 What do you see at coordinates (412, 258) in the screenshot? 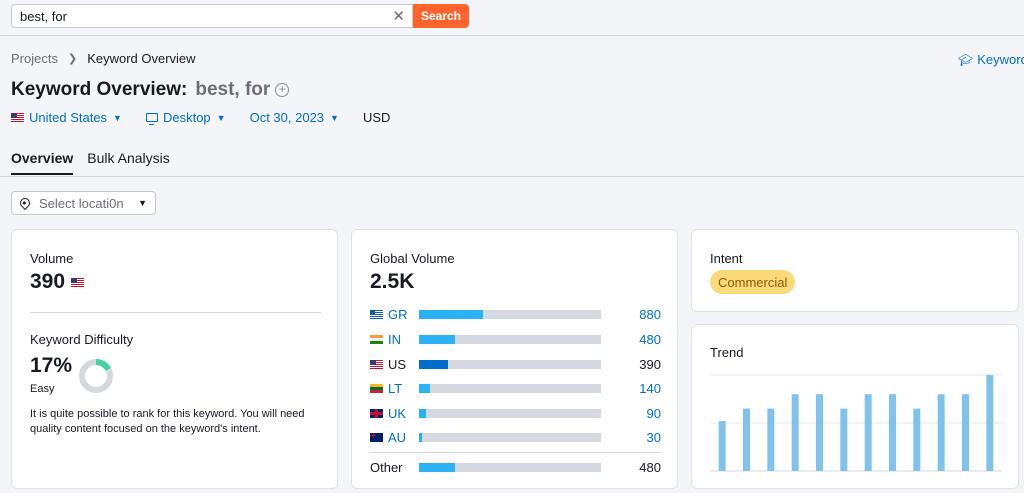
I see `global-volume-label: Global Volume` at bounding box center [412, 258].